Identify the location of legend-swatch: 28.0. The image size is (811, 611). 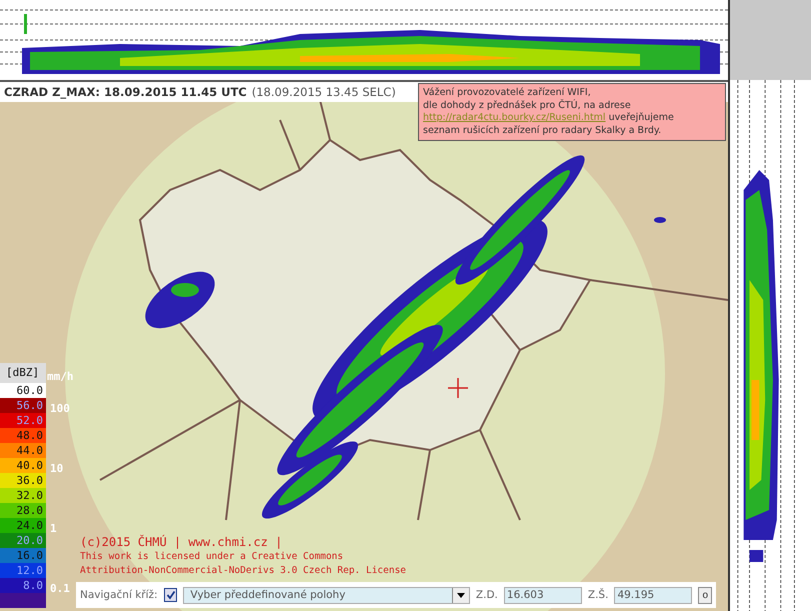
(23, 510).